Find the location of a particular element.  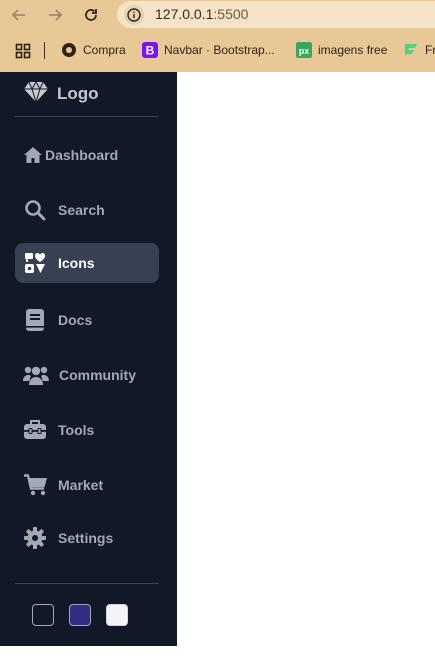

flaticon-icon is located at coordinates (411, 50).